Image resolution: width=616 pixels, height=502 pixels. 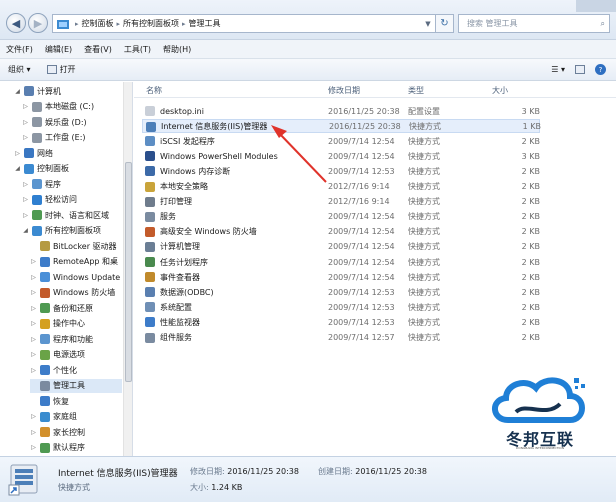 What do you see at coordinates (68, 169) in the screenshot?
I see `nav-item: ◢ 控制面板` at bounding box center [68, 169].